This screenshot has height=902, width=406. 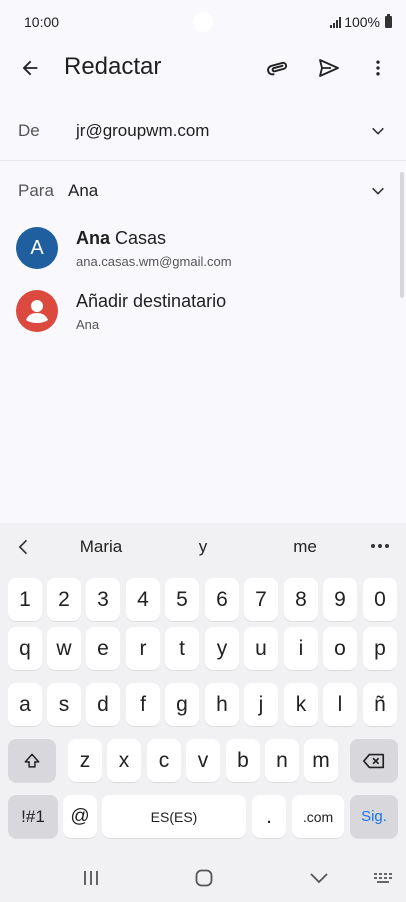 What do you see at coordinates (301, 599) in the screenshot?
I see `key-8: 8` at bounding box center [301, 599].